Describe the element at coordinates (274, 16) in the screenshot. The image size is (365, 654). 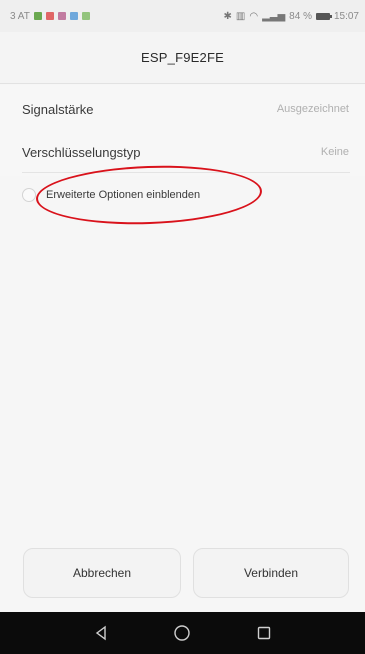
I see `signal-icon: ▂▃▅` at that location.